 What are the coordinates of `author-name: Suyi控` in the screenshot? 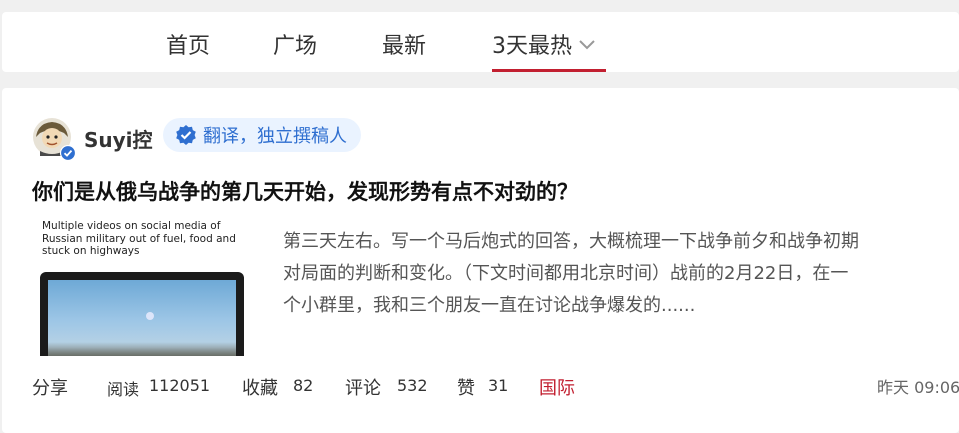 It's located at (118, 138).